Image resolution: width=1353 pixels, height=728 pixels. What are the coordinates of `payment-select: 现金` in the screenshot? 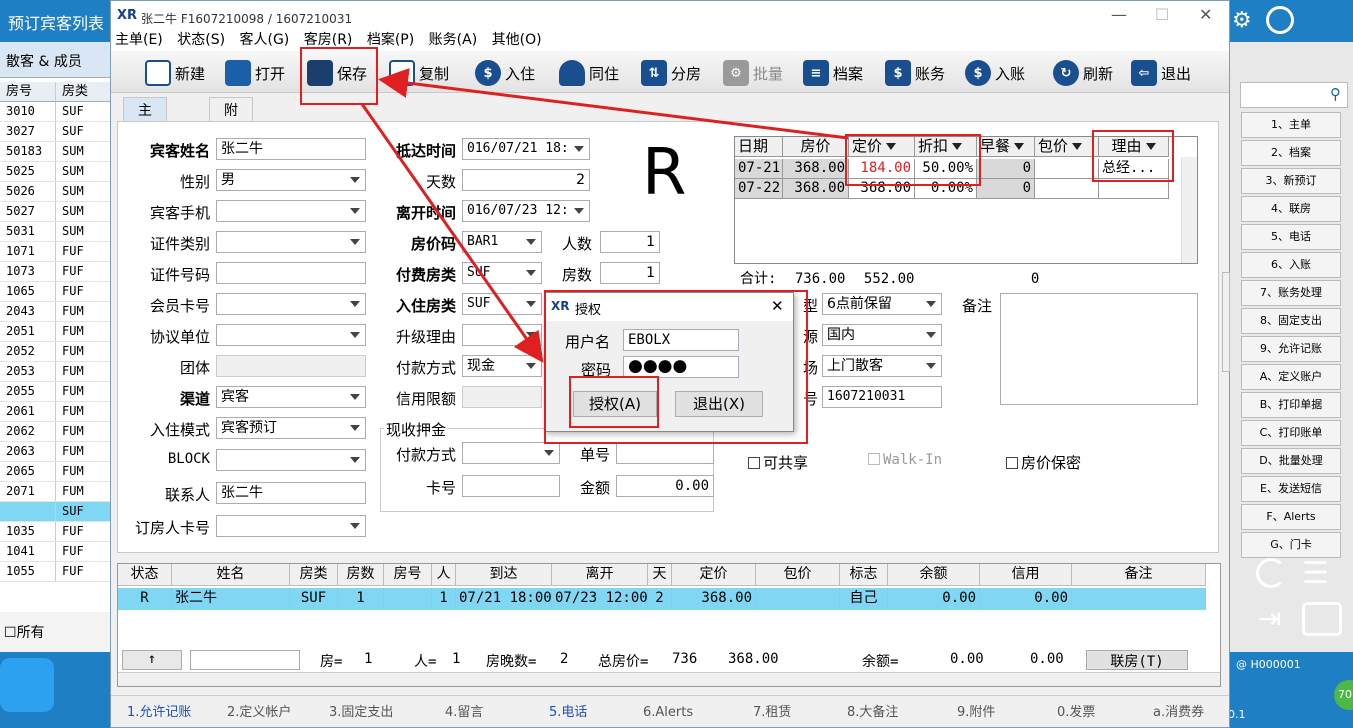 It's located at (502, 366).